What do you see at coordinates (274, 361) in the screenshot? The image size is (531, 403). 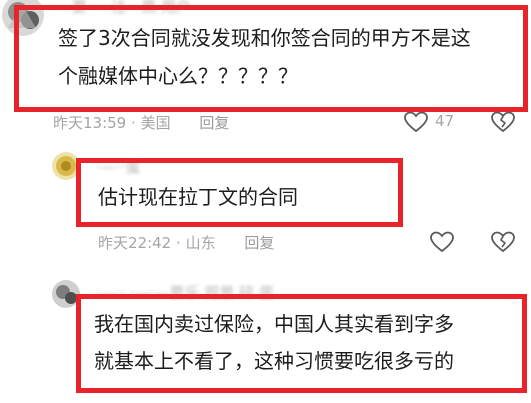 I see `comment-text-line-2: 就基本上不看了，这种习惯要吃很多亏的` at bounding box center [274, 361].